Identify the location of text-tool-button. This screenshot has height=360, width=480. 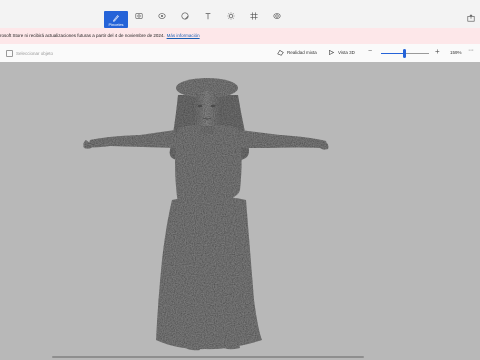
(208, 19).